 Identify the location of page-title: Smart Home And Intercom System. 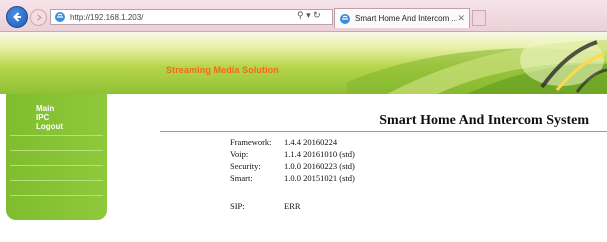
(484, 120).